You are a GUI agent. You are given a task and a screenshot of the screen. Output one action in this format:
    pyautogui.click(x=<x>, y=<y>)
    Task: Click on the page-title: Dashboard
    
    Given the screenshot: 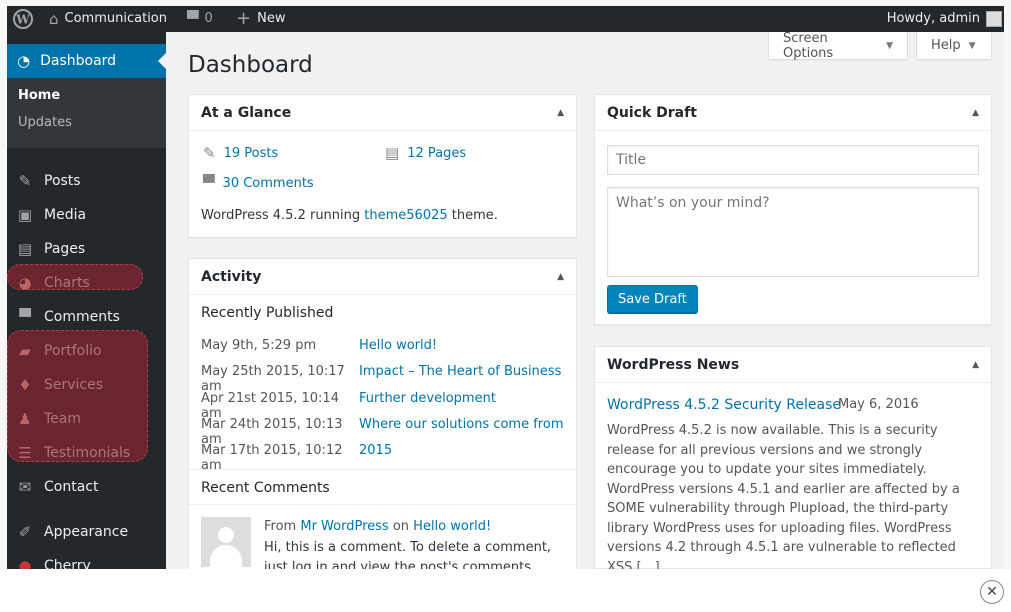 What is the action you would take?
    pyautogui.click(x=250, y=65)
    